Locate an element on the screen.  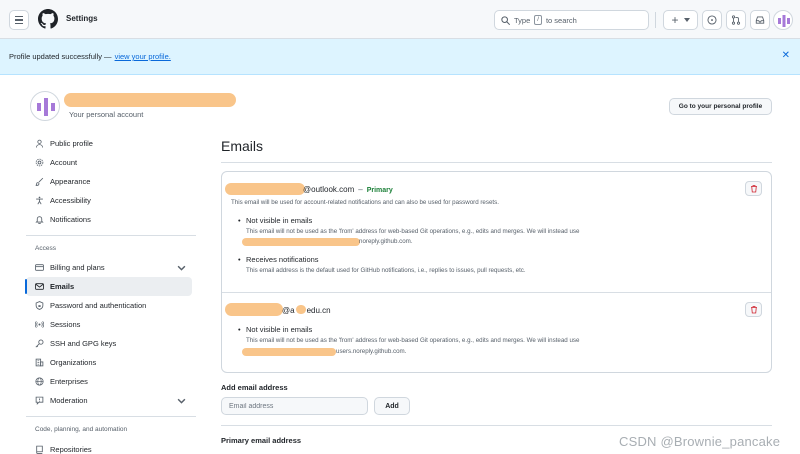
email-address-secondary: @a edu.cn is located at coordinates (306, 310).